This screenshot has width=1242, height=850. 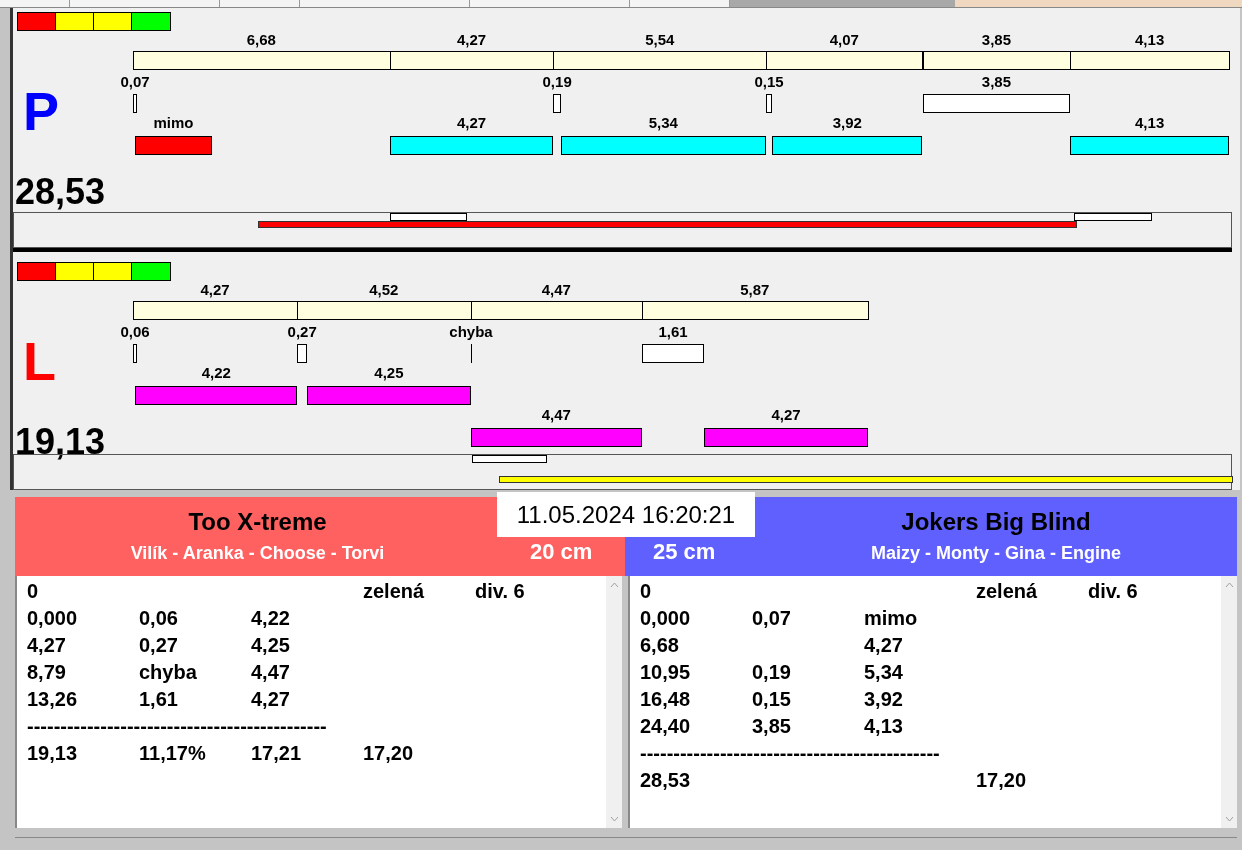 I want to click on result-value: 0,06, so click(x=158, y=618).